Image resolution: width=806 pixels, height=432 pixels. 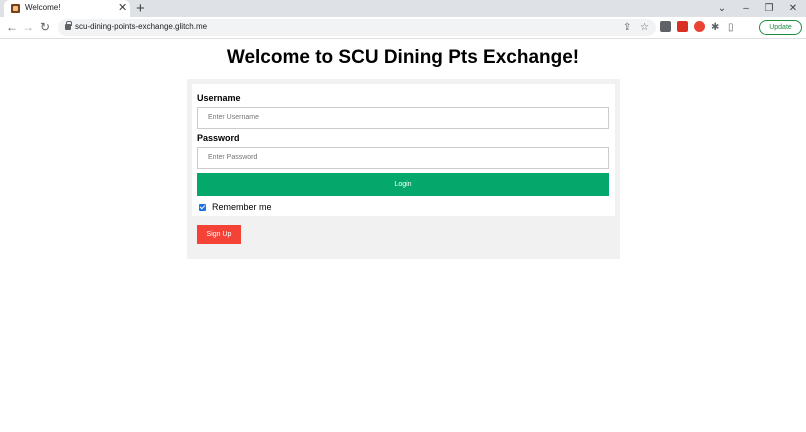 What do you see at coordinates (780, 27) in the screenshot?
I see `update-button: Update` at bounding box center [780, 27].